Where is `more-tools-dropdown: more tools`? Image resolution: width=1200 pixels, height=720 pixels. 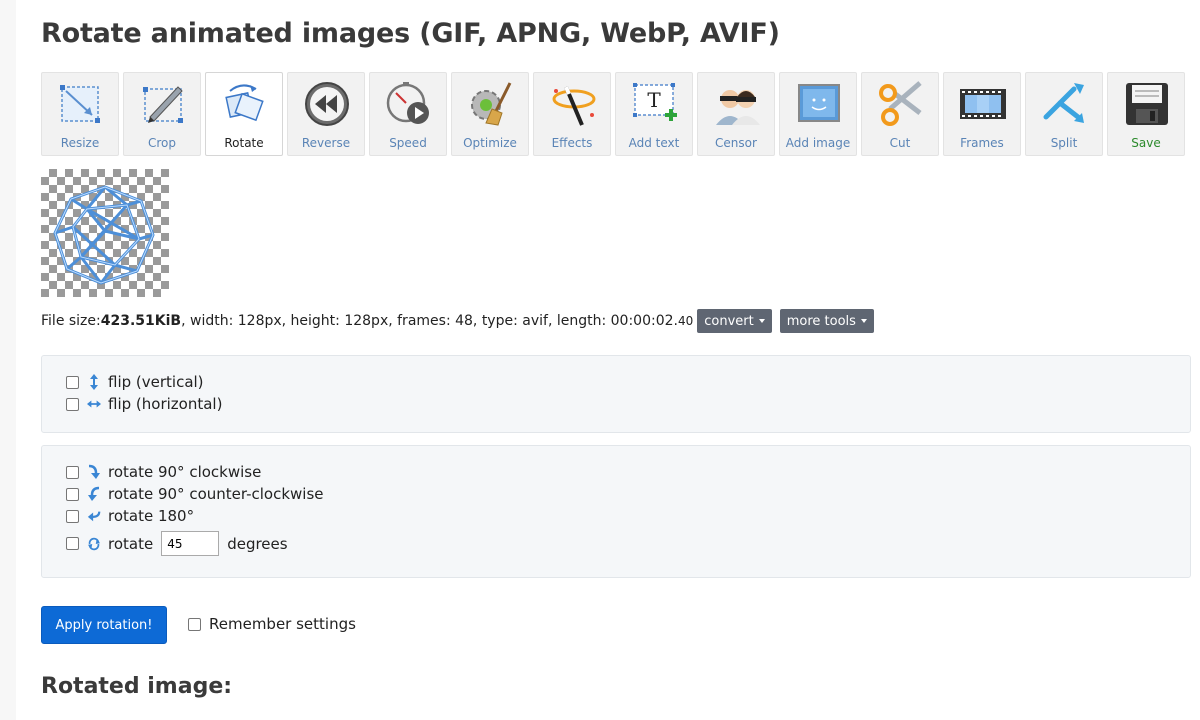 more-tools-dropdown: more tools is located at coordinates (826, 321).